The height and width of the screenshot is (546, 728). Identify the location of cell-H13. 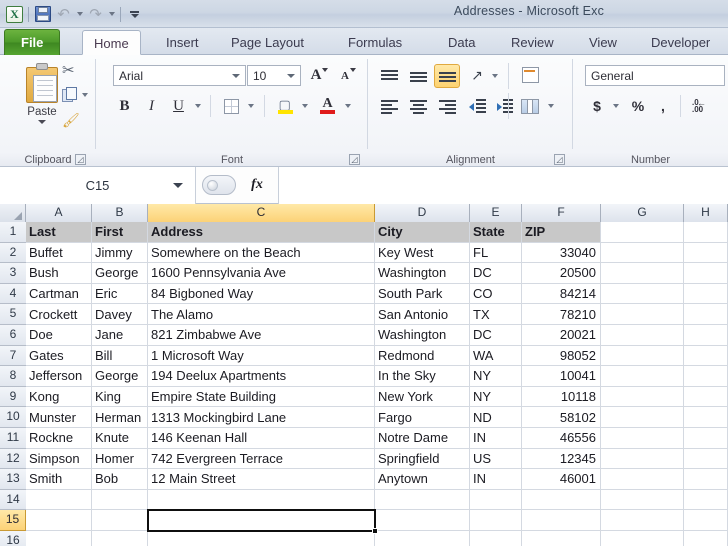
(706, 479).